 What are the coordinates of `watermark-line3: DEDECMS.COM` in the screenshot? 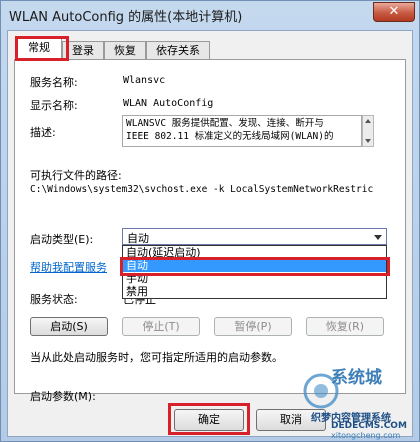 It's located at (369, 426).